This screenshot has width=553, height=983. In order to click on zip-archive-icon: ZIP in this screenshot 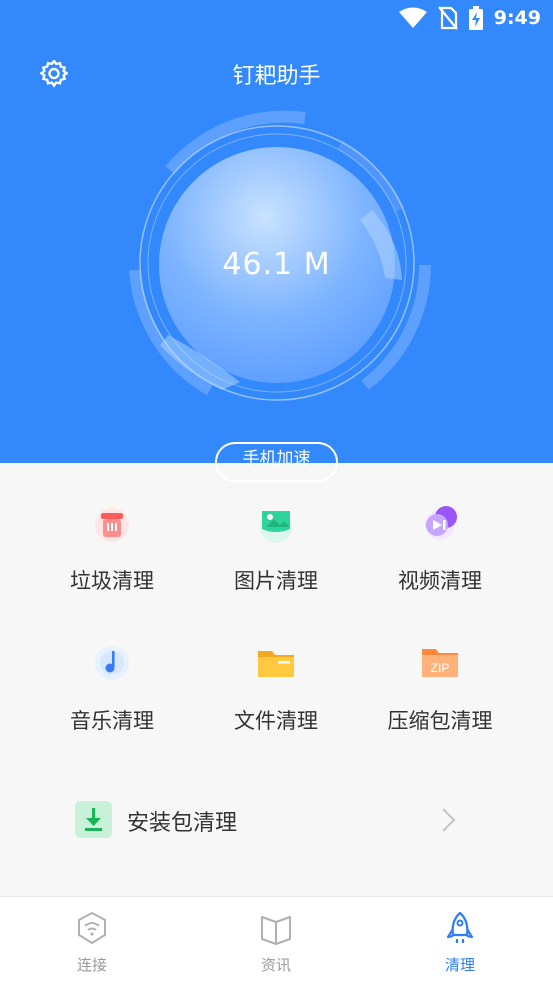, I will do `click(440, 663)`.